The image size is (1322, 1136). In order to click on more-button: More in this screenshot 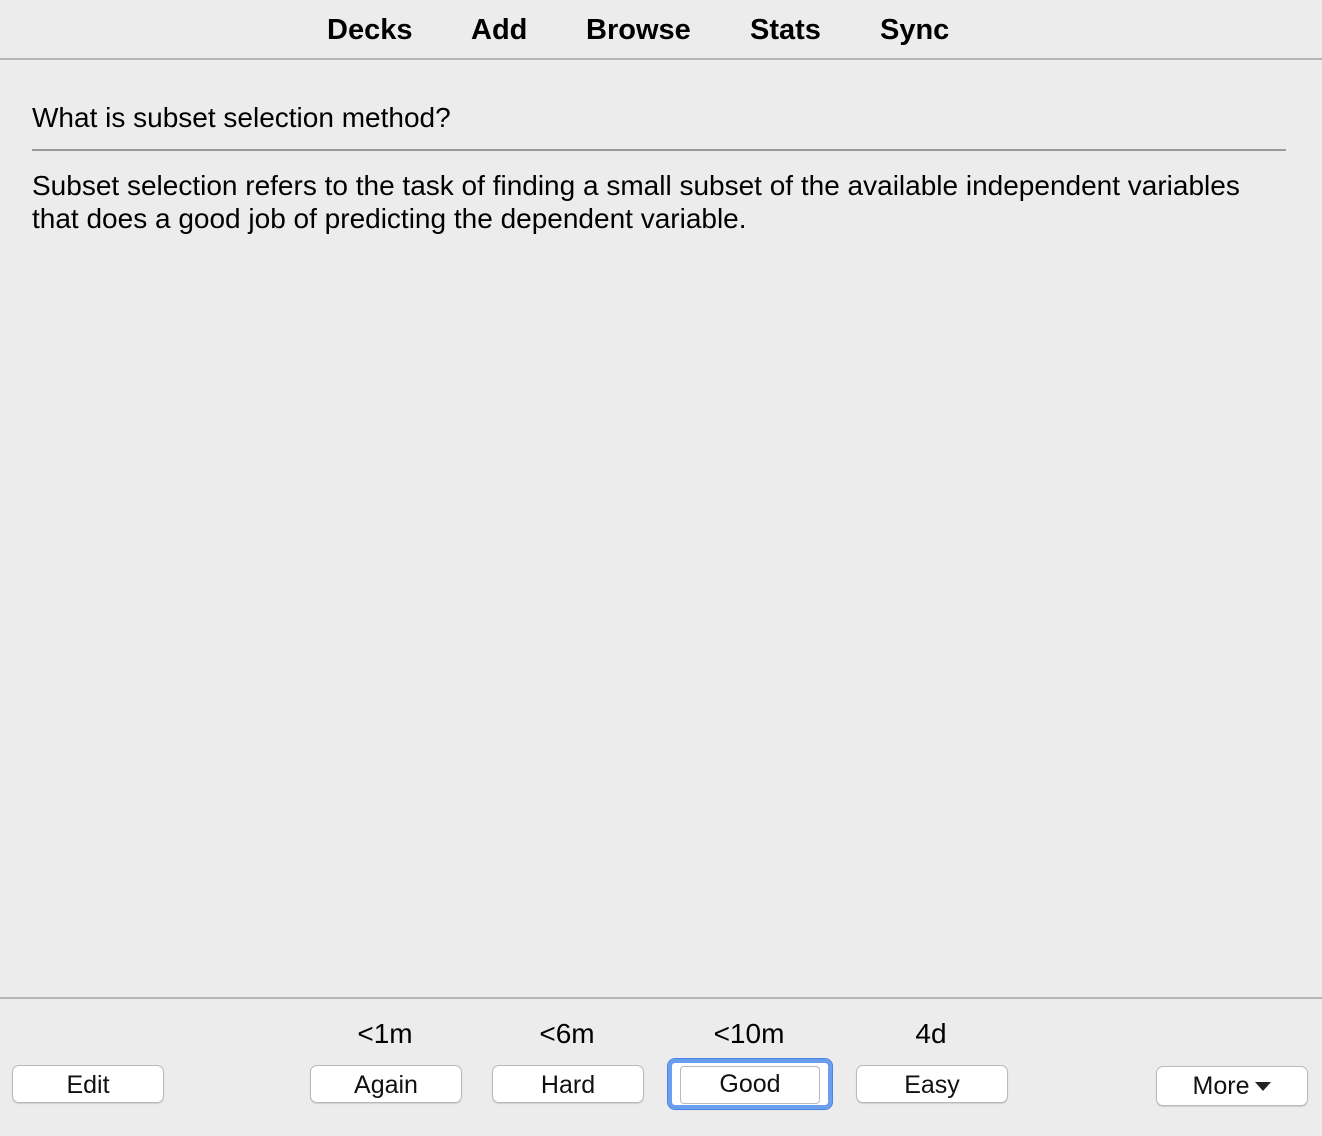, I will do `click(1232, 1086)`.